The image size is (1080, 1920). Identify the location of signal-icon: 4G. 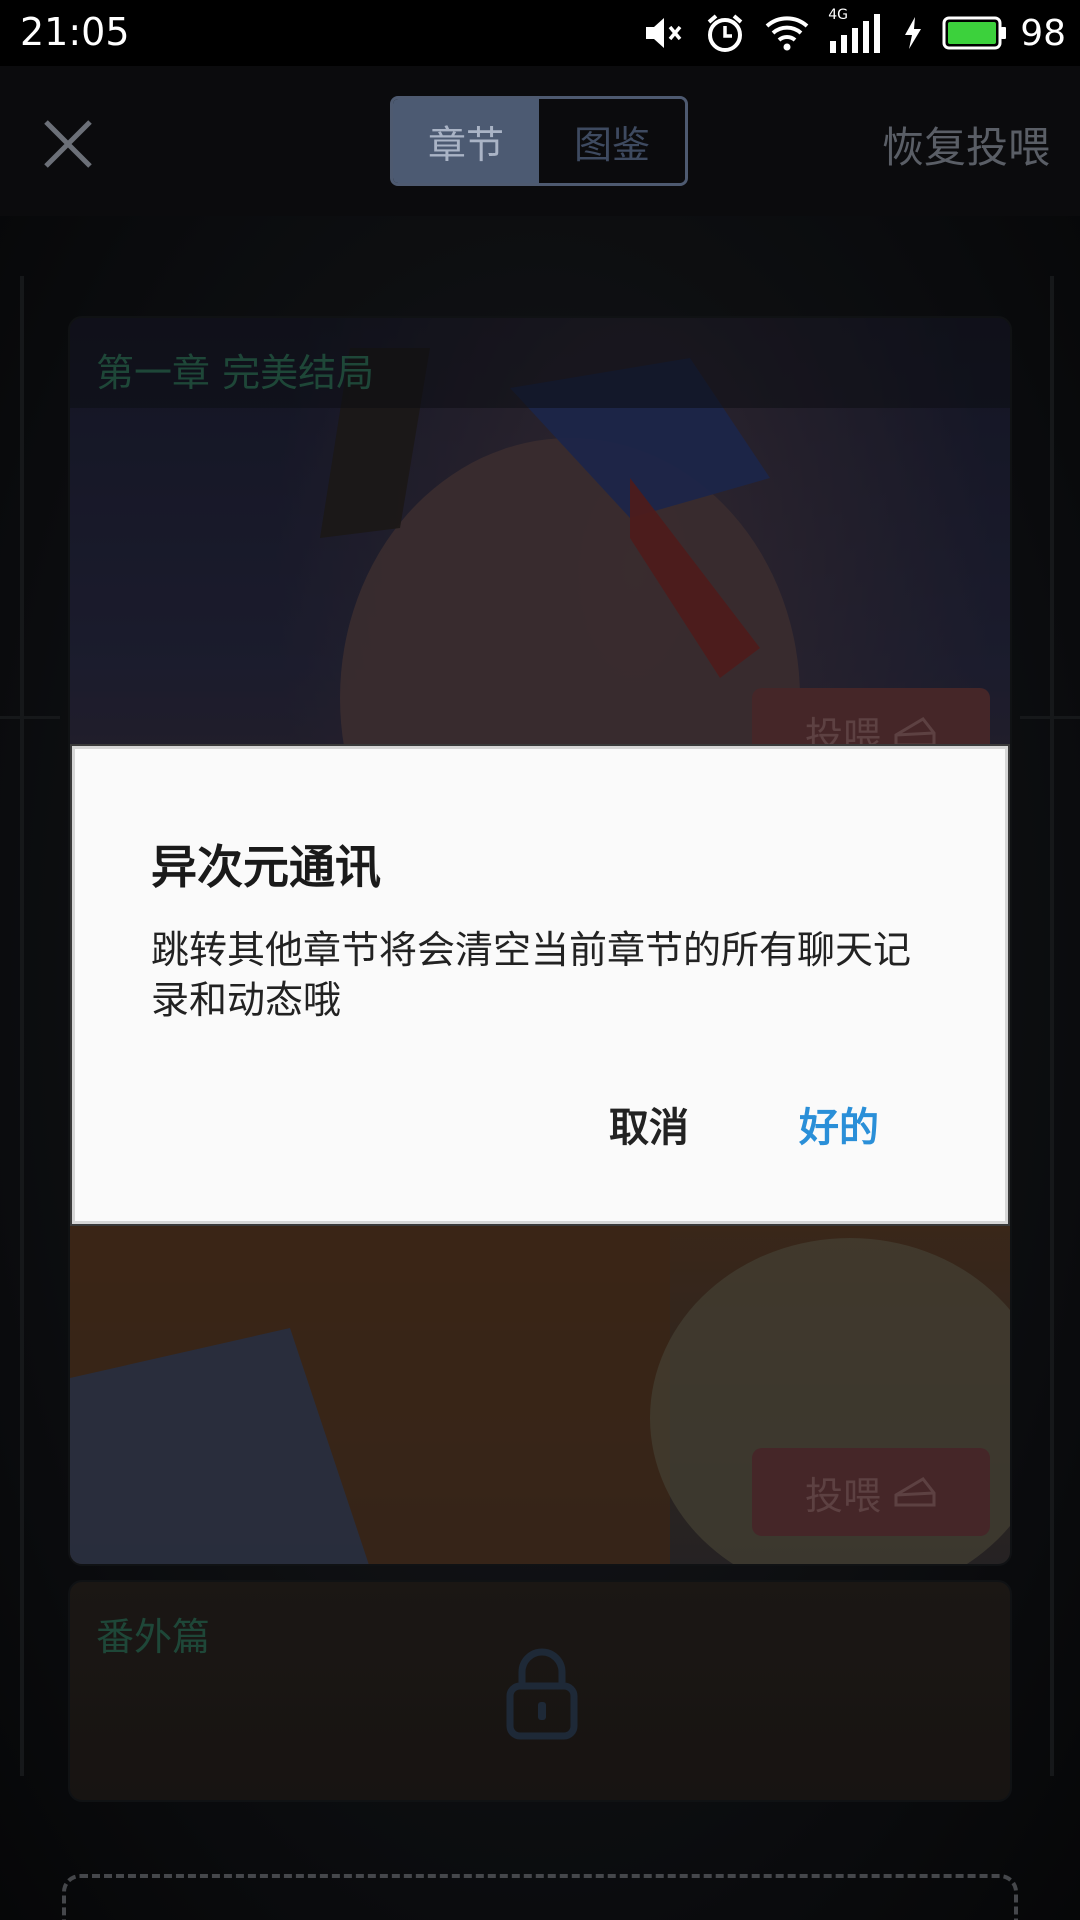
(856, 31).